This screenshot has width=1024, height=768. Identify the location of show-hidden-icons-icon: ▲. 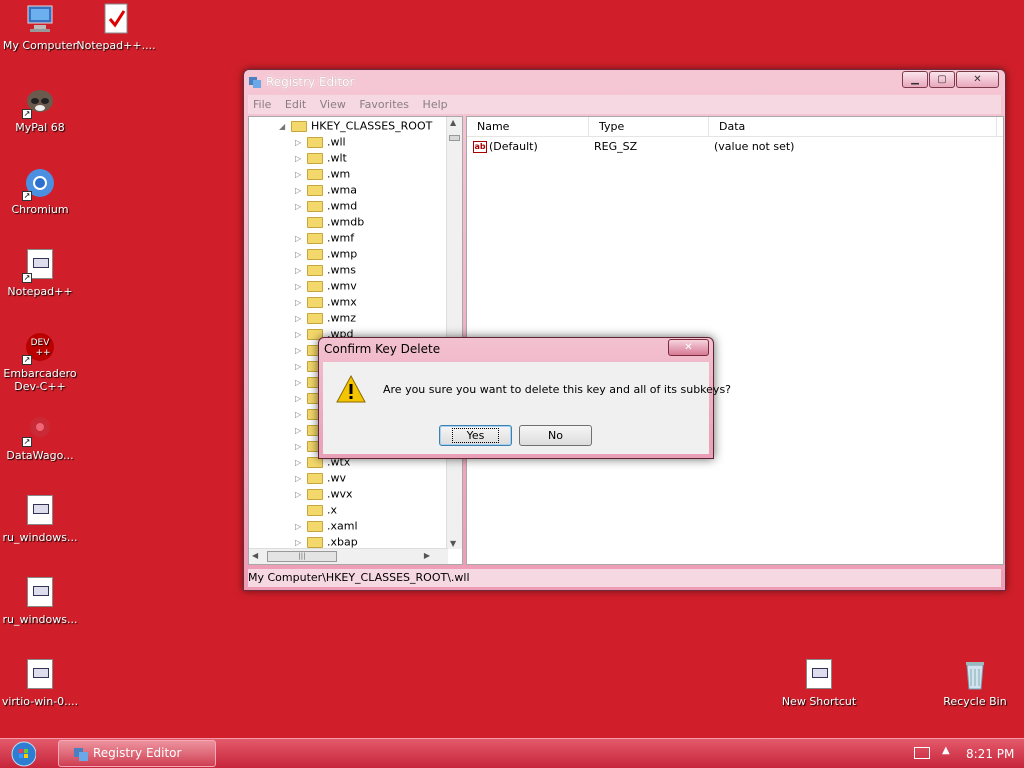
(946, 750).